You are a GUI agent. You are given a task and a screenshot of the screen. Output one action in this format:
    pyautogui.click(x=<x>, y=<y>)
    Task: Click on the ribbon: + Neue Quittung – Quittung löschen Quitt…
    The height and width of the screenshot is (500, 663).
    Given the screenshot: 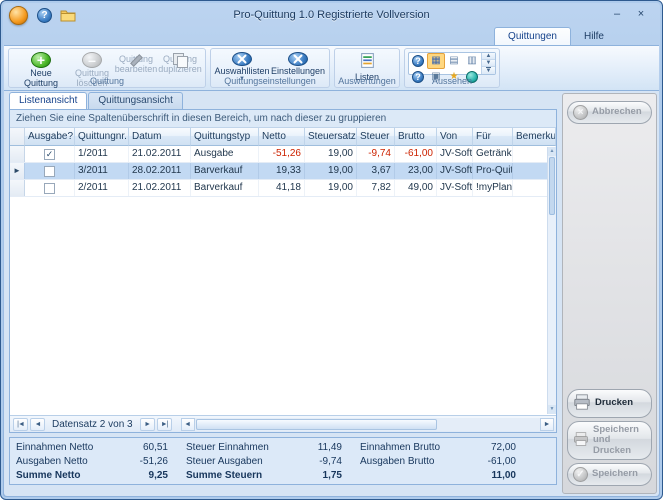 What is the action you would take?
    pyautogui.click(x=331, y=68)
    